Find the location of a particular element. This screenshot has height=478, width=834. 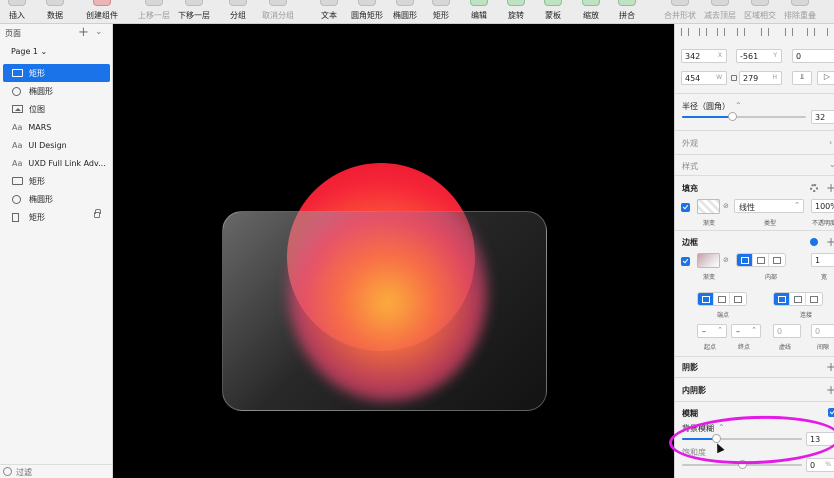

round-end-option is located at coordinates (722, 299).